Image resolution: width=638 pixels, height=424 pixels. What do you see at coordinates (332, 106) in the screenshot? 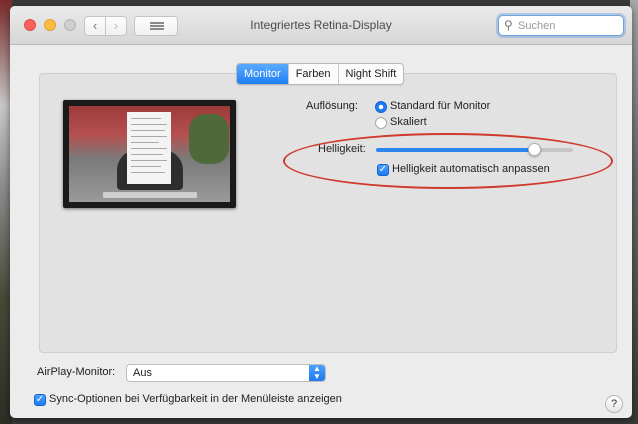
I see `resolution-label: Auflösung:` at bounding box center [332, 106].